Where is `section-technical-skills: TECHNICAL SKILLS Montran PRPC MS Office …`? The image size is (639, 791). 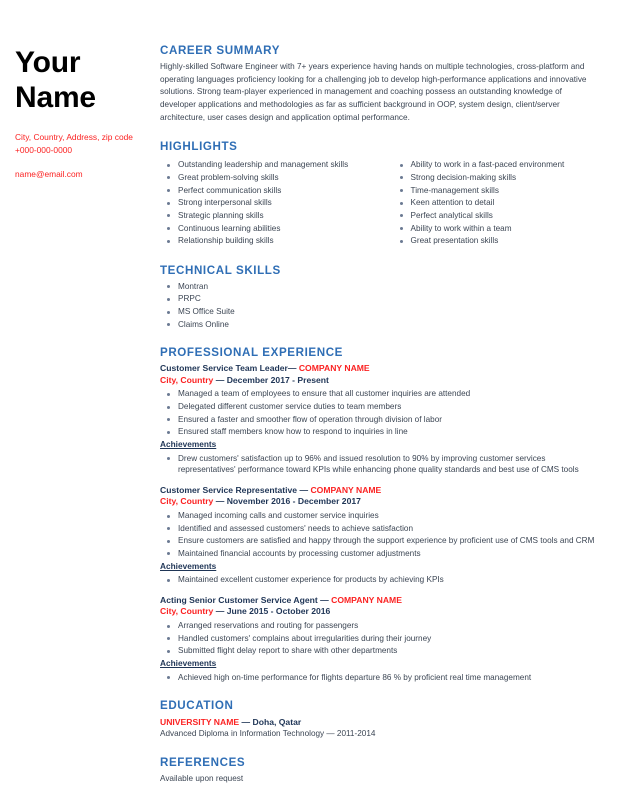 section-technical-skills: TECHNICAL SKILLS Montran PRPC MS Office … is located at coordinates (379, 297).